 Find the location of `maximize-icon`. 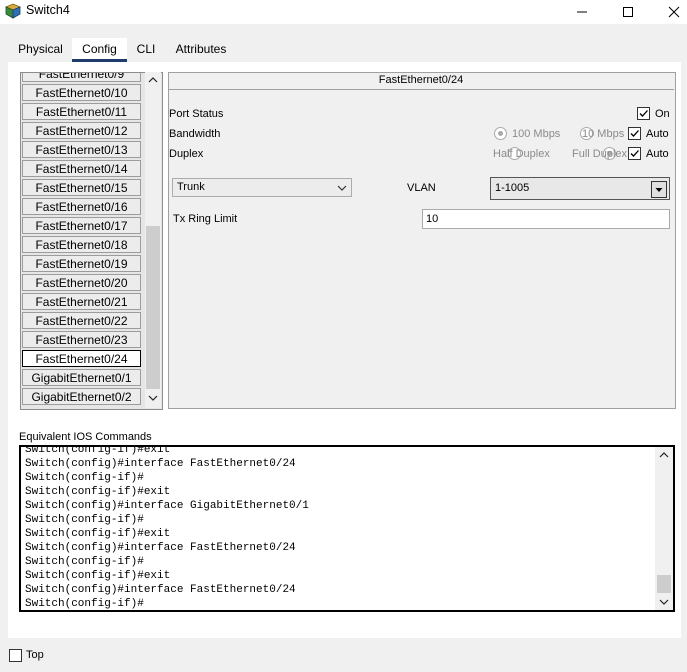

maximize-icon is located at coordinates (628, 12).